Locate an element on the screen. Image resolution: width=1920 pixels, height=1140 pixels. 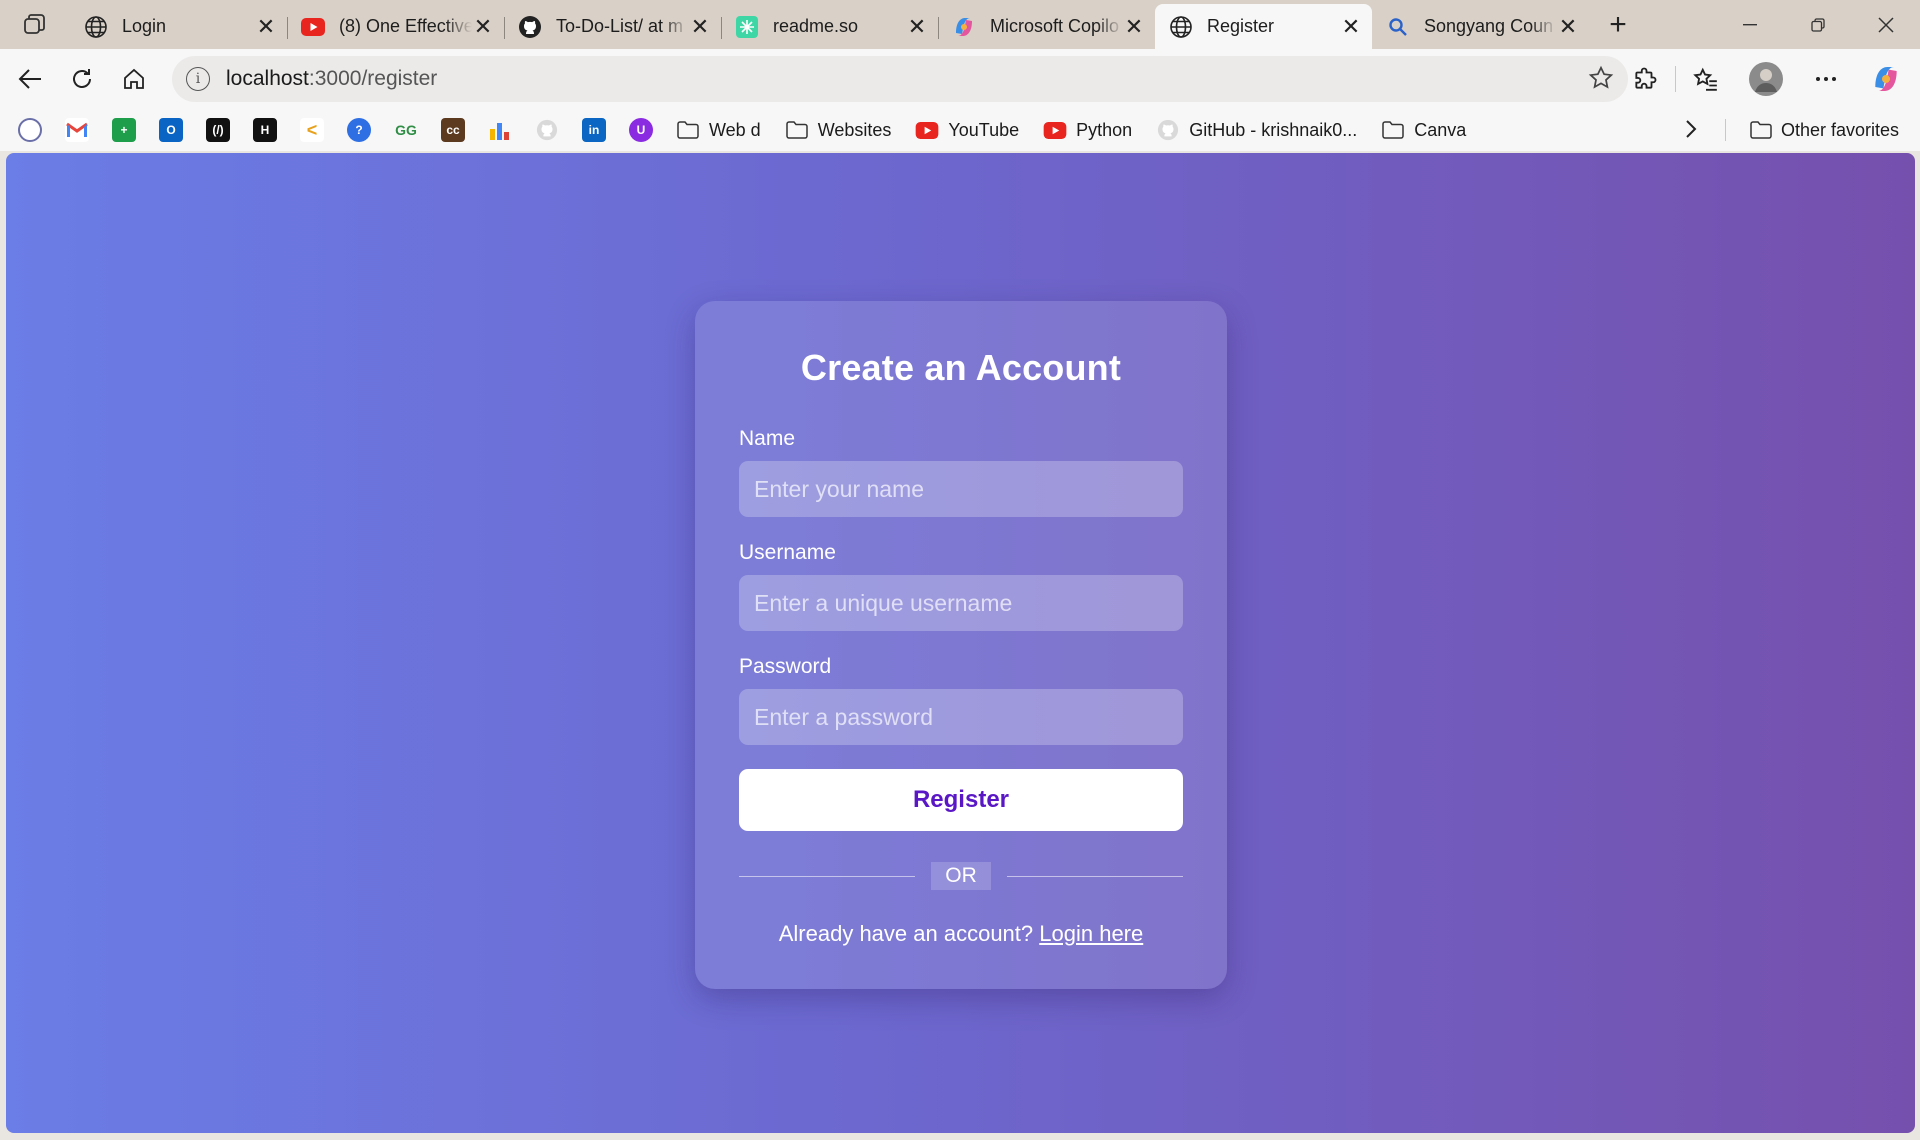
extensions-button is located at coordinates (1645, 79).